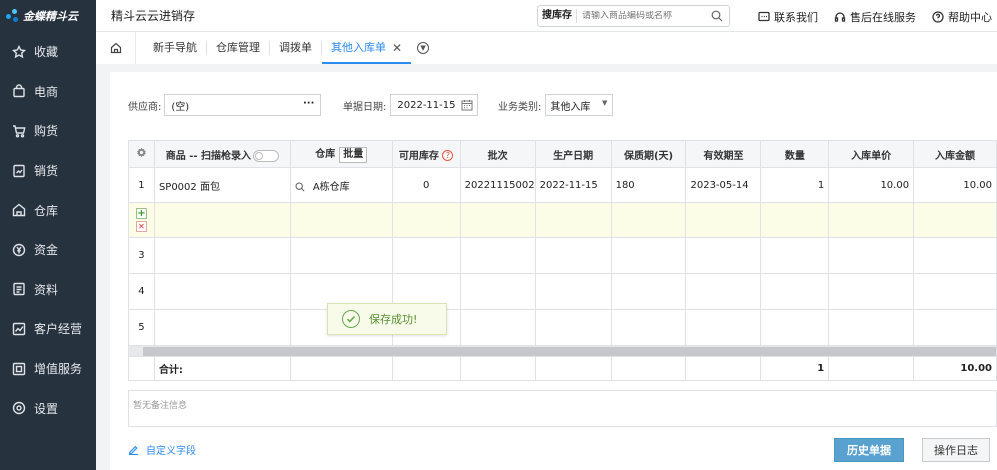 The height and width of the screenshot is (470, 997). What do you see at coordinates (141, 226) in the screenshot?
I see `delete-row-icon: ✕` at bounding box center [141, 226].